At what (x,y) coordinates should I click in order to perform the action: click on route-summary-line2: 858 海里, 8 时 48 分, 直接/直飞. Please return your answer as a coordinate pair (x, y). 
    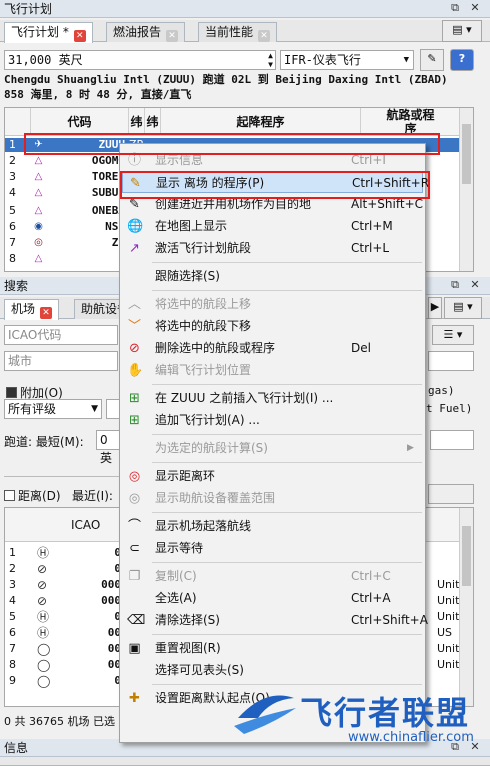
    Looking at the image, I should click on (98, 94).